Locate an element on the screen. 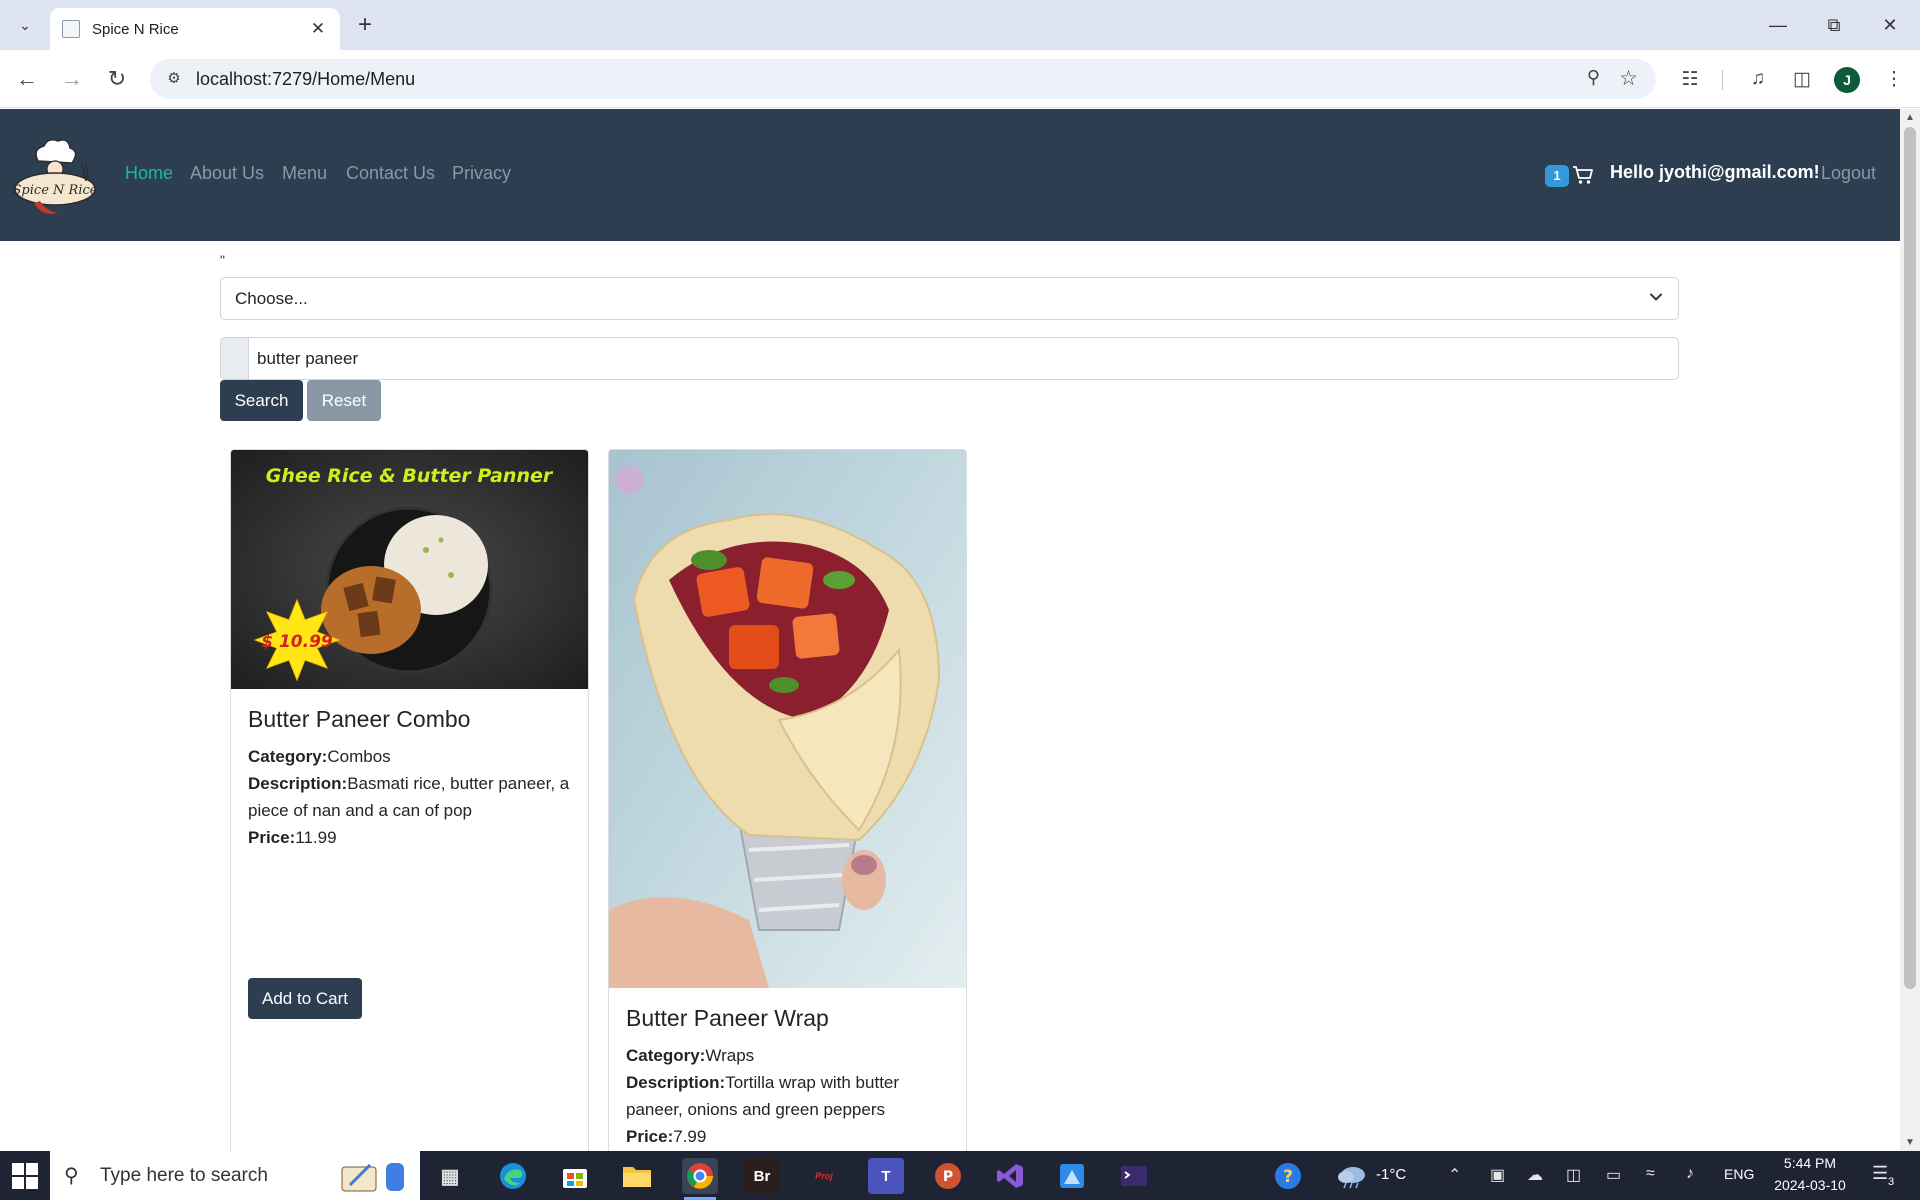 This screenshot has height=1200, width=1920. nav-link-menu: Menu is located at coordinates (304, 173).